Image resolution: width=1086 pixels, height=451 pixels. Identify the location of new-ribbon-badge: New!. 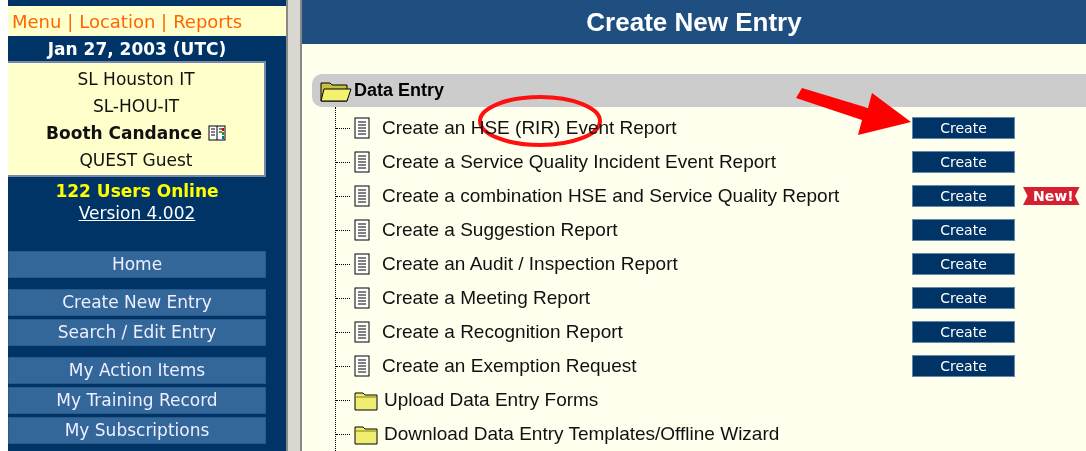
(1051, 196).